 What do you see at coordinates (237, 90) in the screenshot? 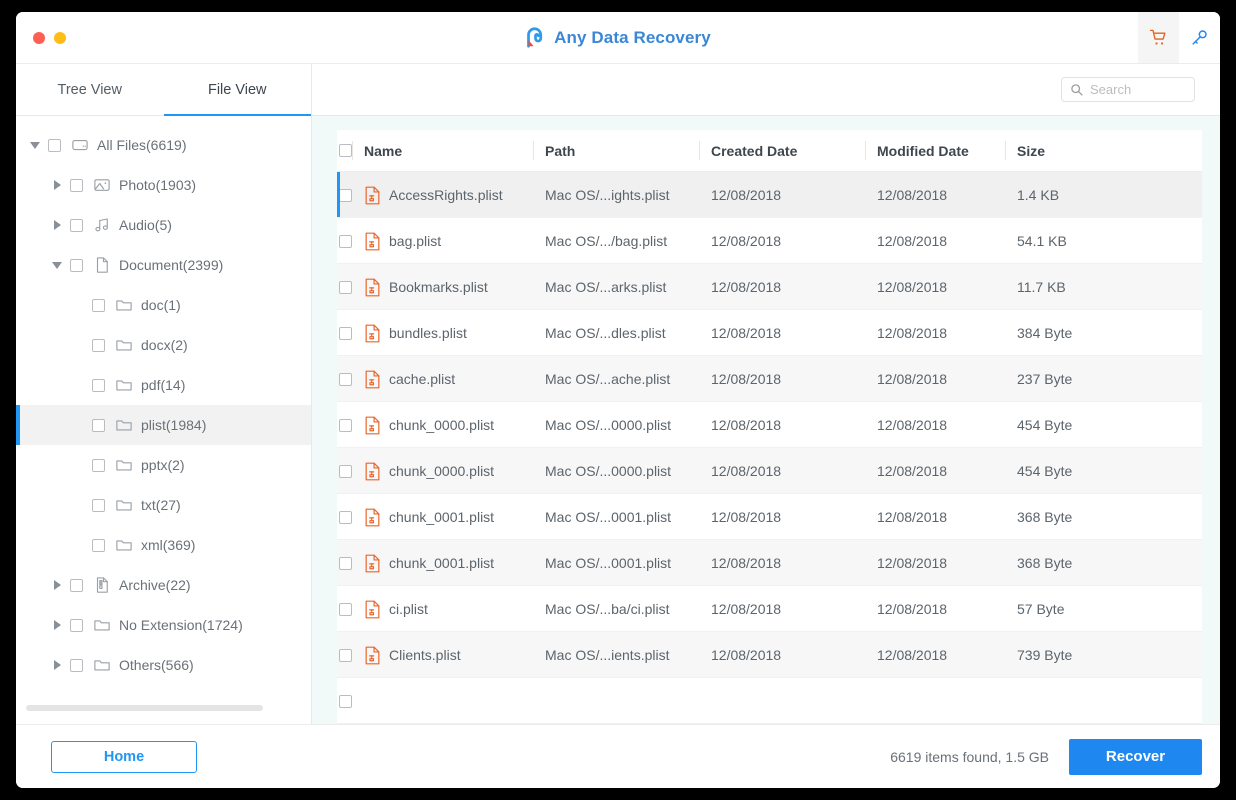
I see `tab-file-view: File View` at bounding box center [237, 90].